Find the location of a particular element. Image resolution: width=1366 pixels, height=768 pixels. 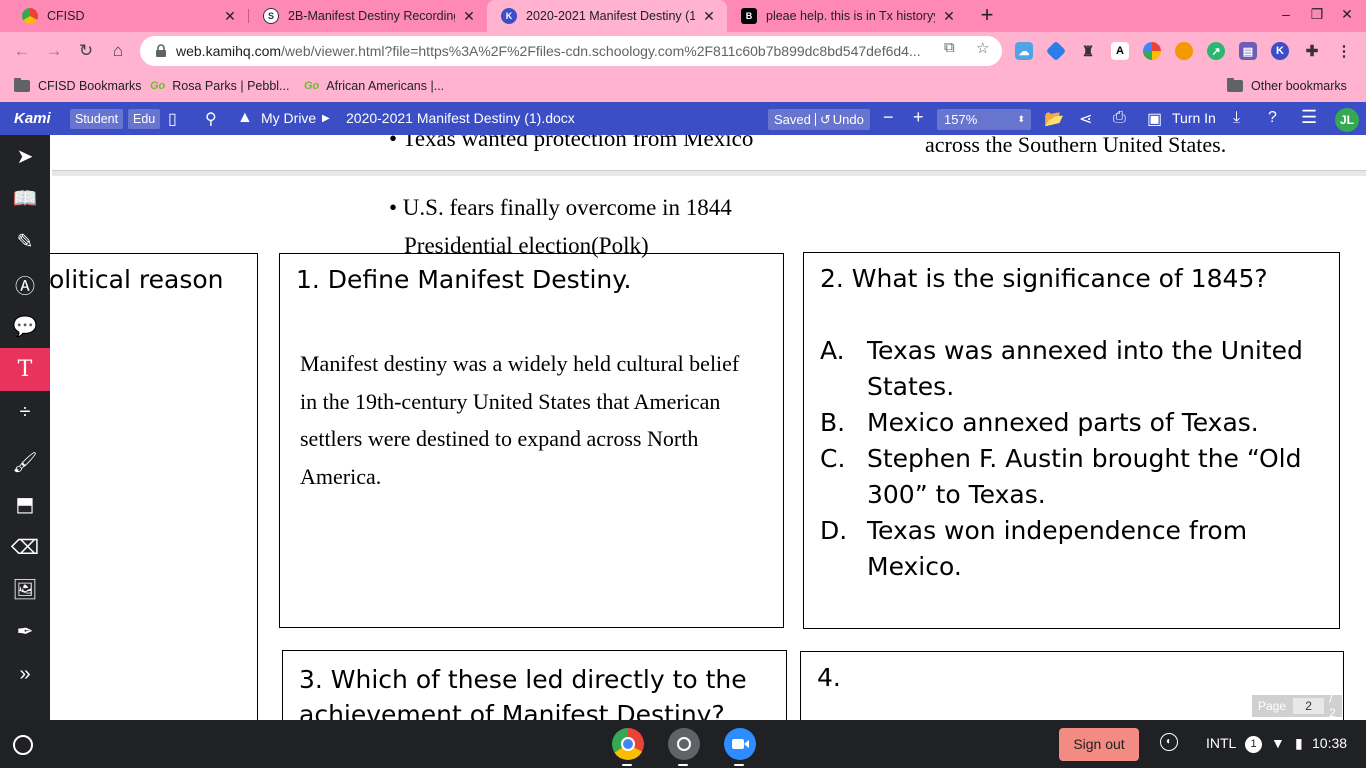

print-icon: ⎙ is located at coordinates (1119, 118).